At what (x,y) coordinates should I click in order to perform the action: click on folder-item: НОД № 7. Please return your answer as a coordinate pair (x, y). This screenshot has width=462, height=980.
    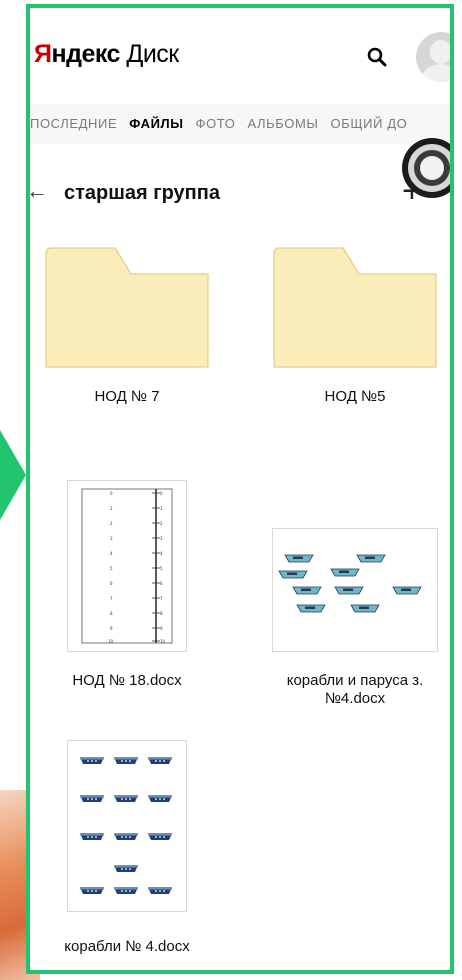
    Looking at the image, I should click on (127, 325).